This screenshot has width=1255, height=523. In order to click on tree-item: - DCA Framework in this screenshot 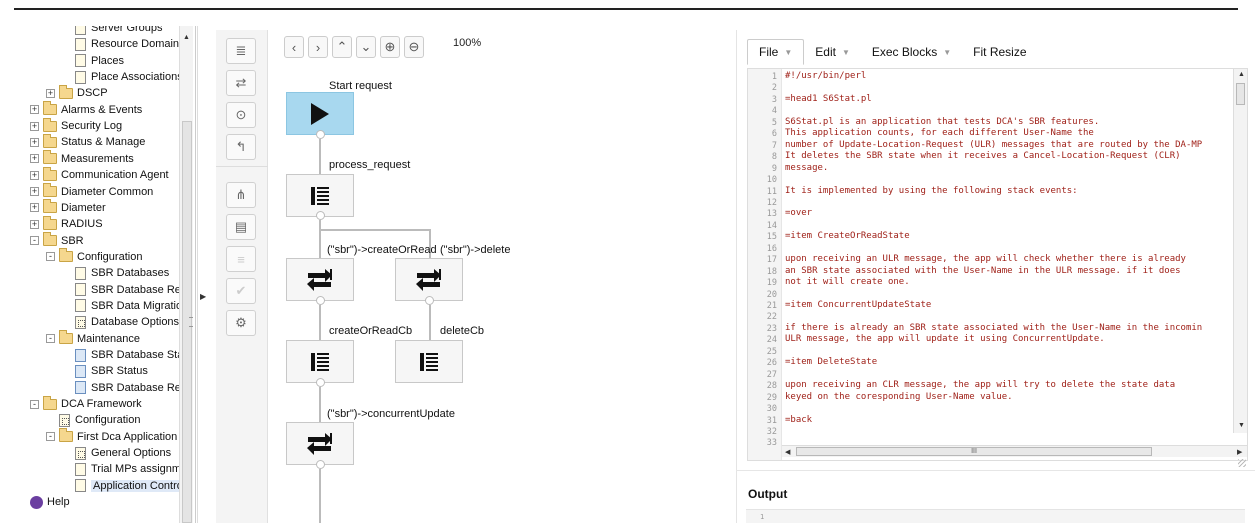, I will do `click(86, 403)`.